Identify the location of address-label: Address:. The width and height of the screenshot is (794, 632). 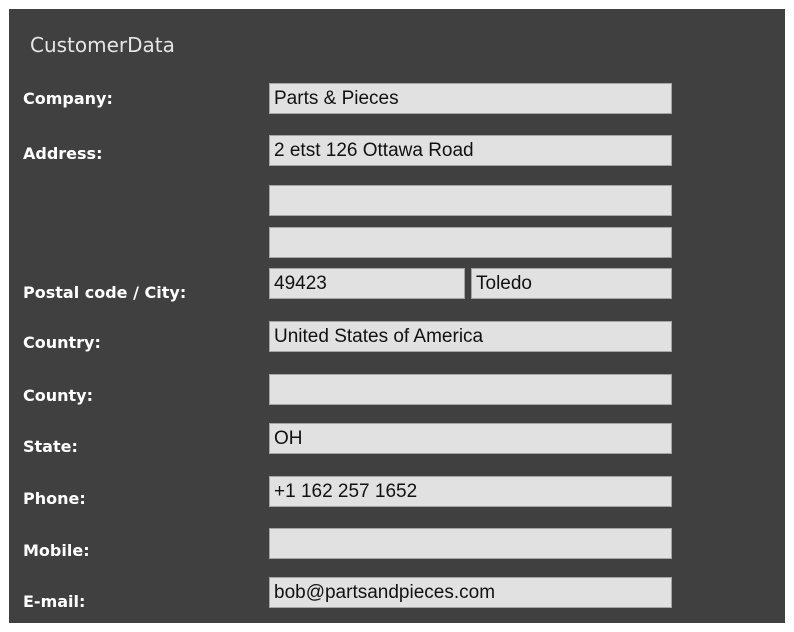
(63, 153).